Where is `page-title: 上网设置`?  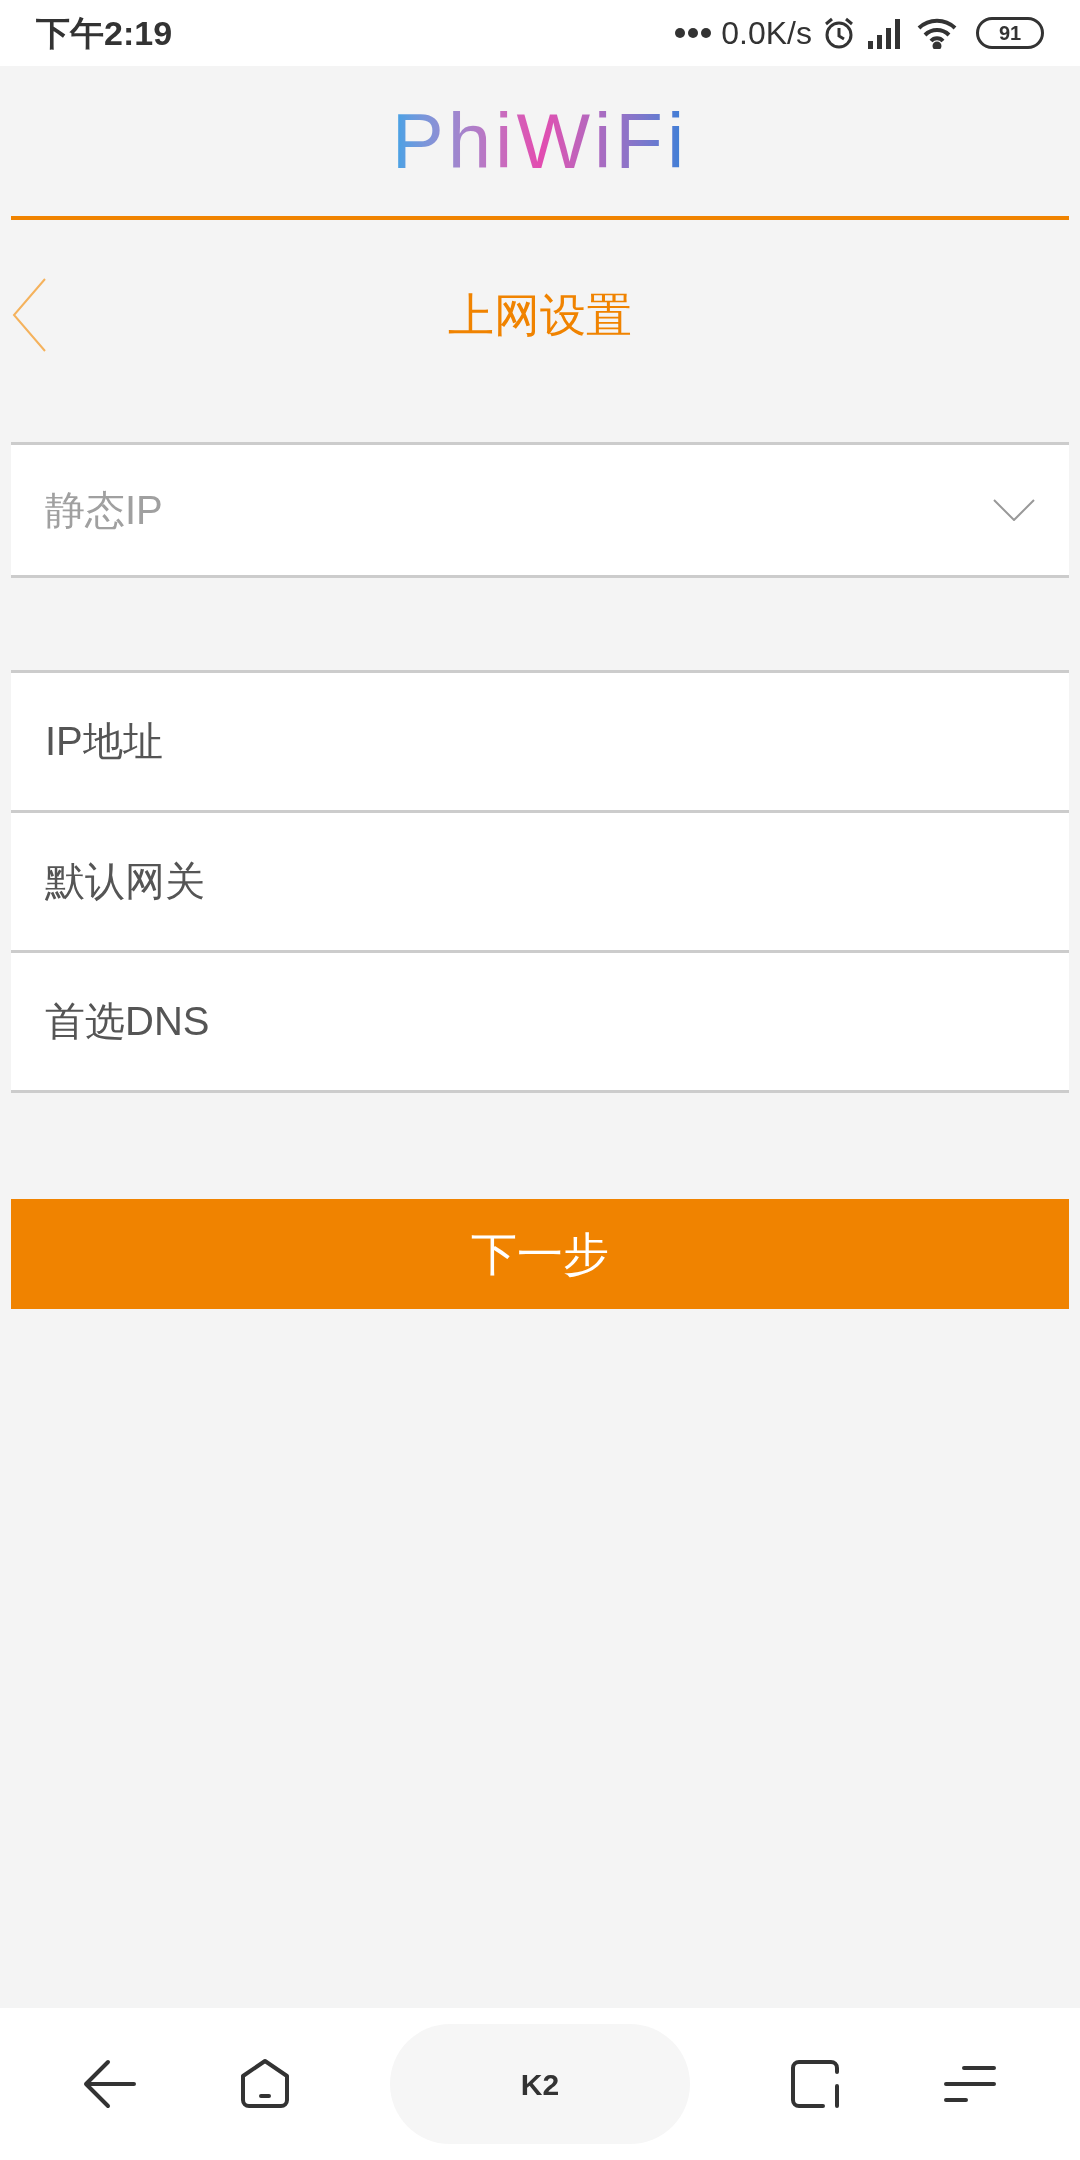
page-title: 上网设置 is located at coordinates (540, 315).